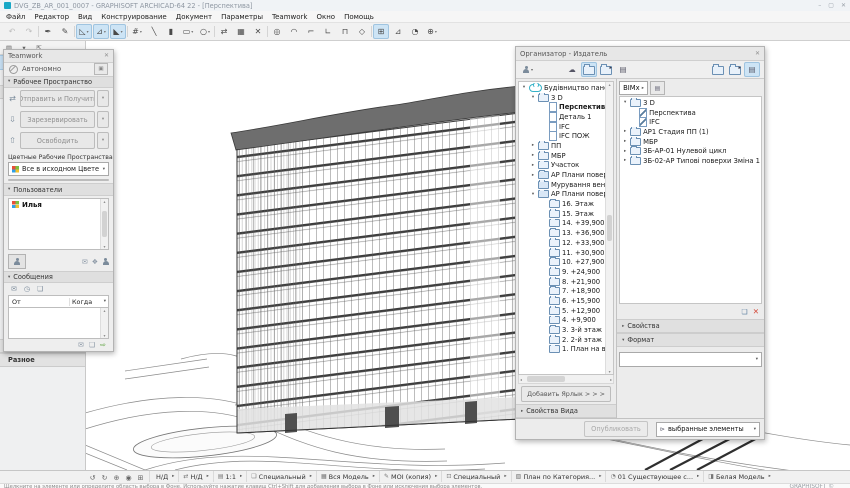  I want to click on tree-item: 6. +15,900, so click(562, 301).